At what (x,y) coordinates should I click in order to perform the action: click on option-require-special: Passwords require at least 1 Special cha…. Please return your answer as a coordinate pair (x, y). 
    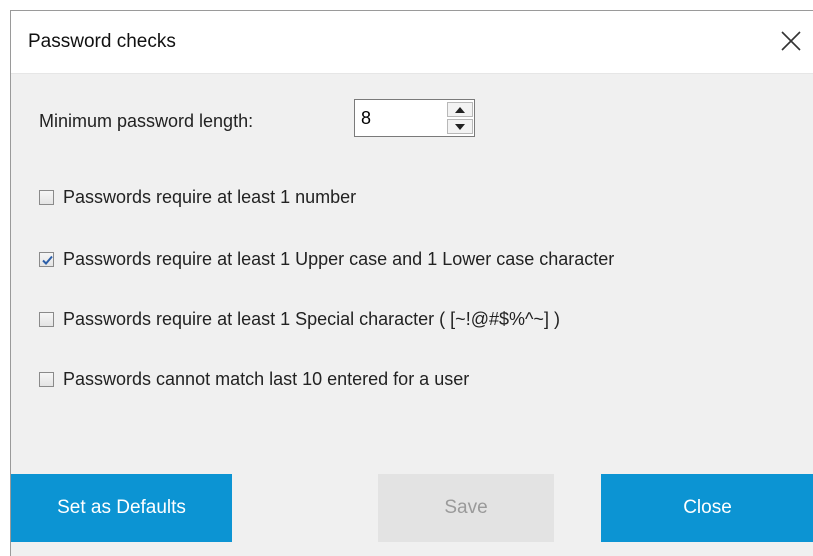
    Looking at the image, I should click on (299, 319).